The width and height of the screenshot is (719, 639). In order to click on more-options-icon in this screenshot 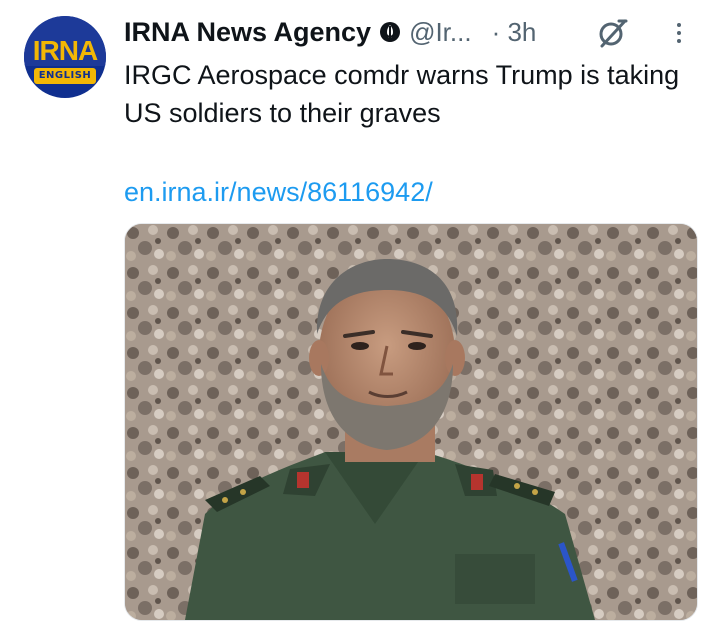, I will do `click(679, 33)`.